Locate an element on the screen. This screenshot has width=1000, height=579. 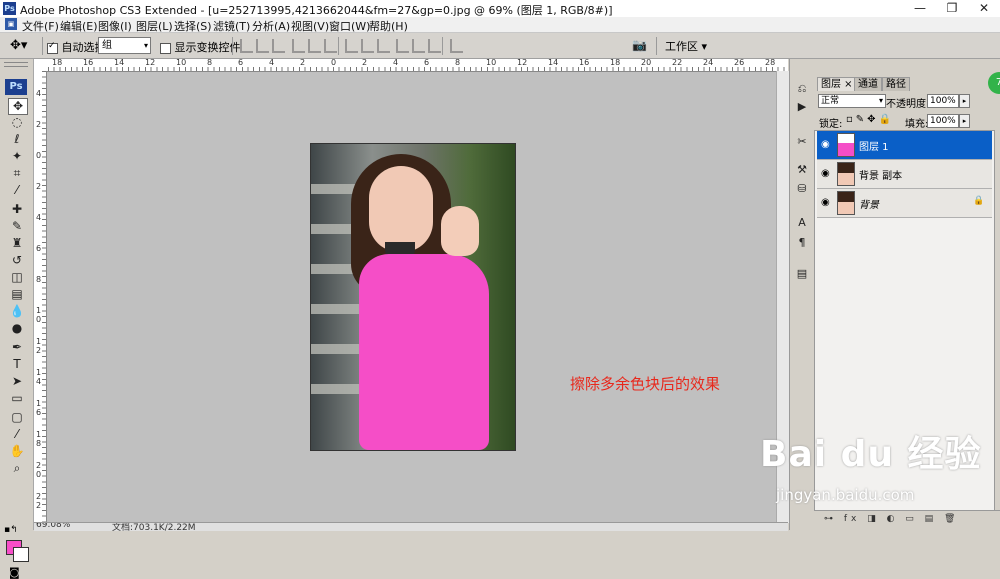
lasso-tool-icon: ℓ is located at coordinates (17, 139).